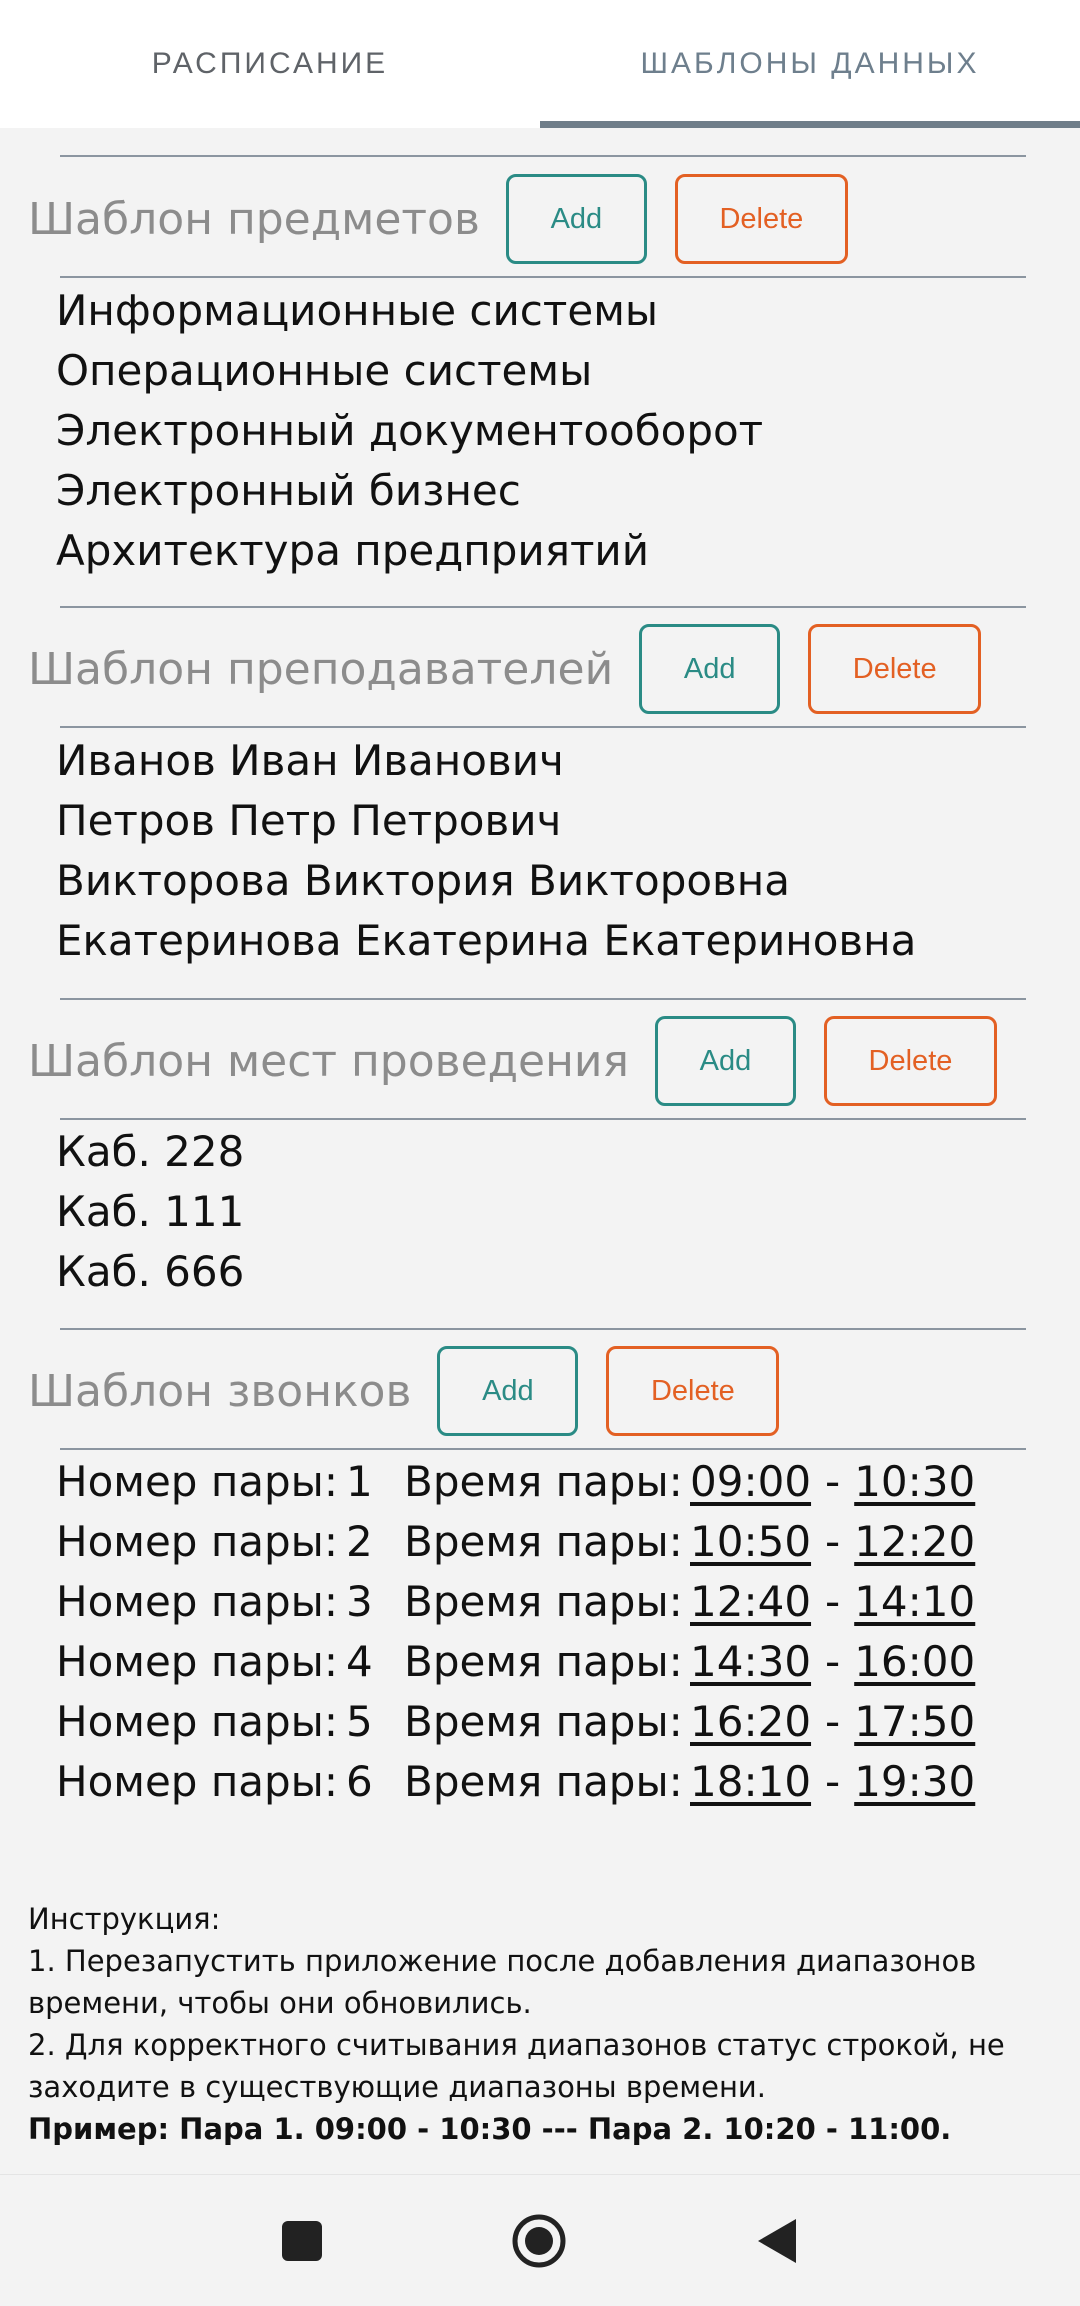 This screenshot has width=1080, height=2306. What do you see at coordinates (761, 219) in the screenshot?
I see `subjects-delete-button: Delete` at bounding box center [761, 219].